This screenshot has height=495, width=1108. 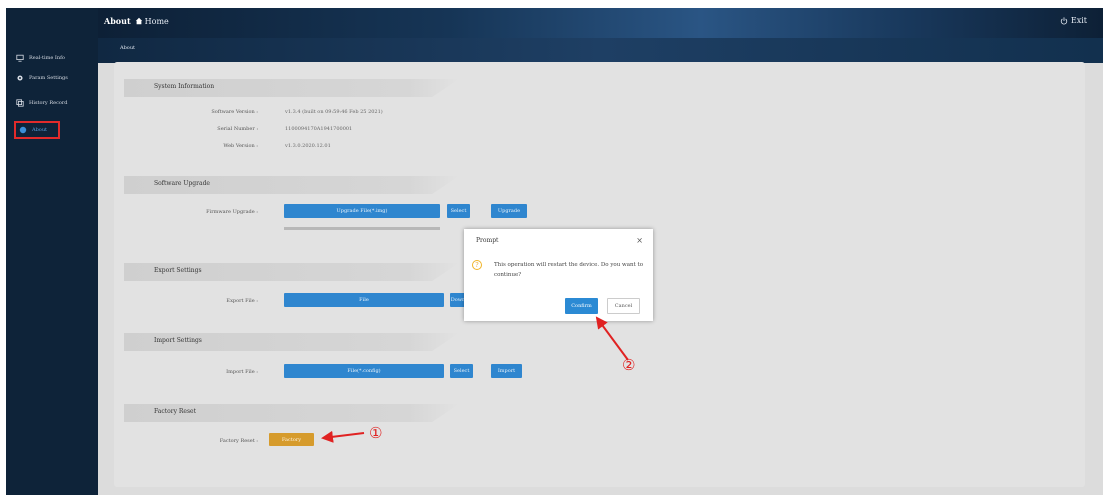 What do you see at coordinates (117, 21) in the screenshot?
I see `page-title: About` at bounding box center [117, 21].